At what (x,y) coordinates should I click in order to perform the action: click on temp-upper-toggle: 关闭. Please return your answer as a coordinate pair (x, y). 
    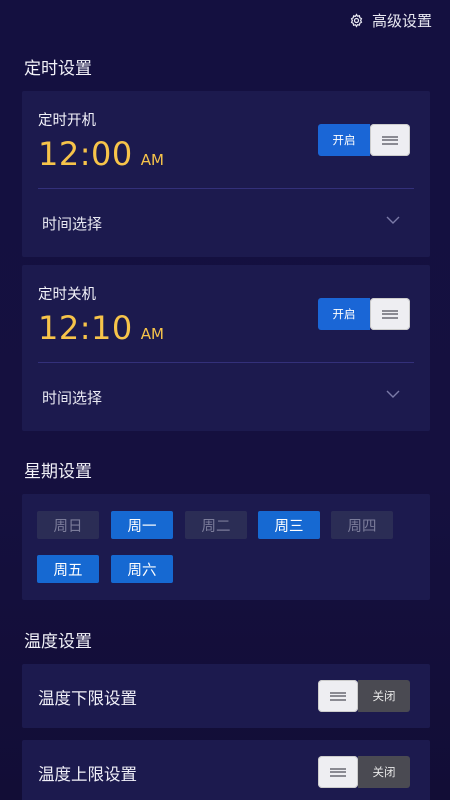
    Looking at the image, I should click on (364, 772).